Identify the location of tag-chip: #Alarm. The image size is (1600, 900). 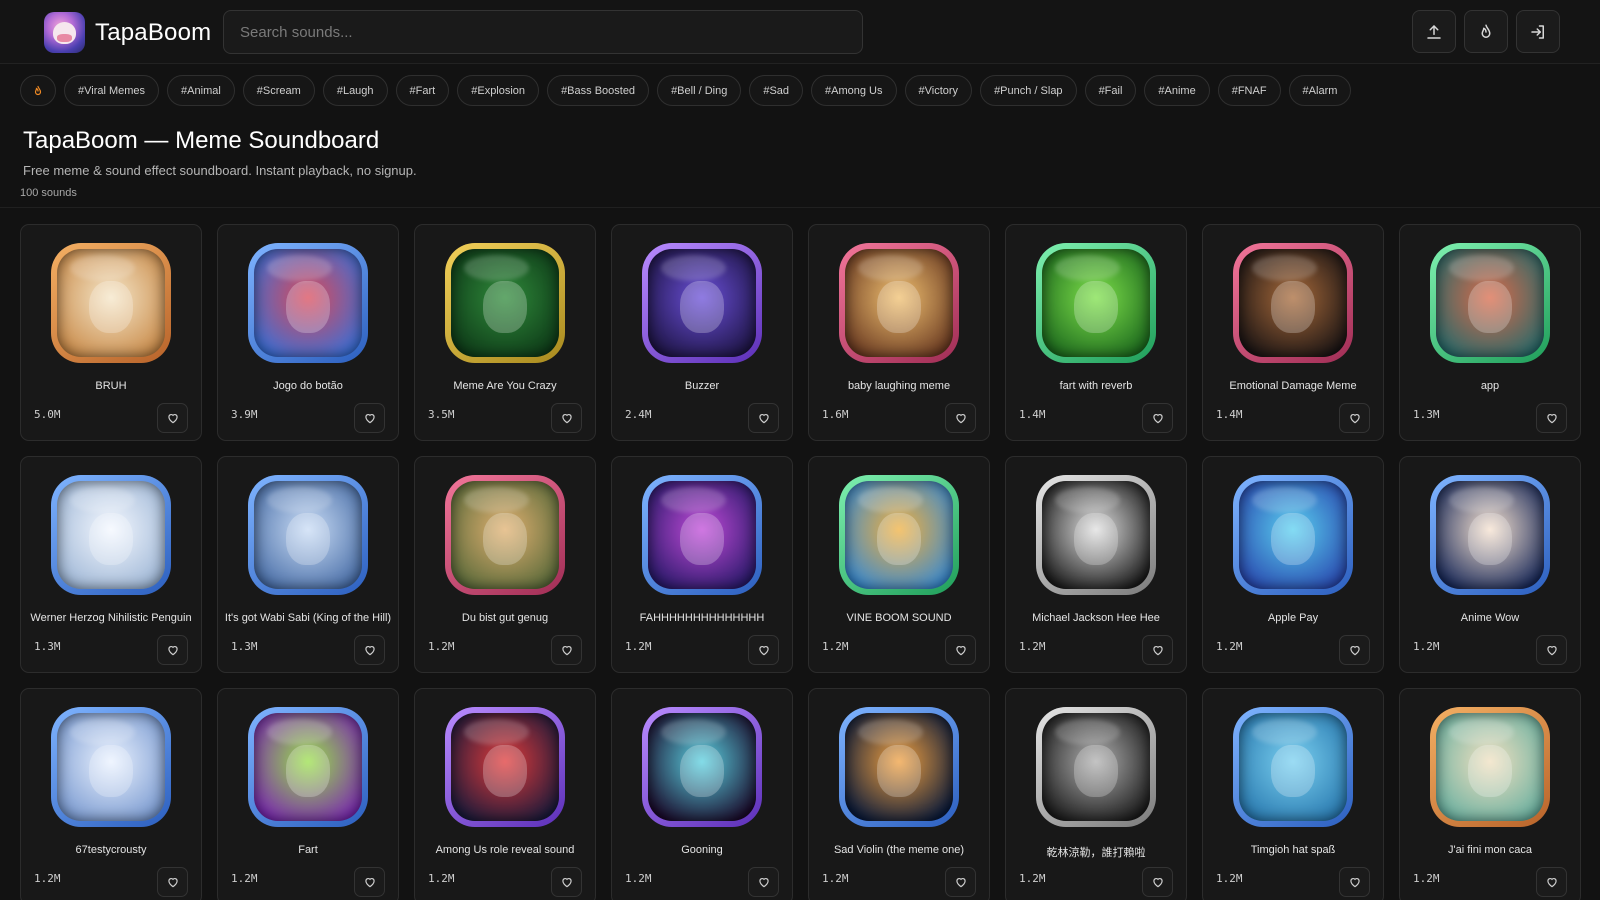
(1320, 90).